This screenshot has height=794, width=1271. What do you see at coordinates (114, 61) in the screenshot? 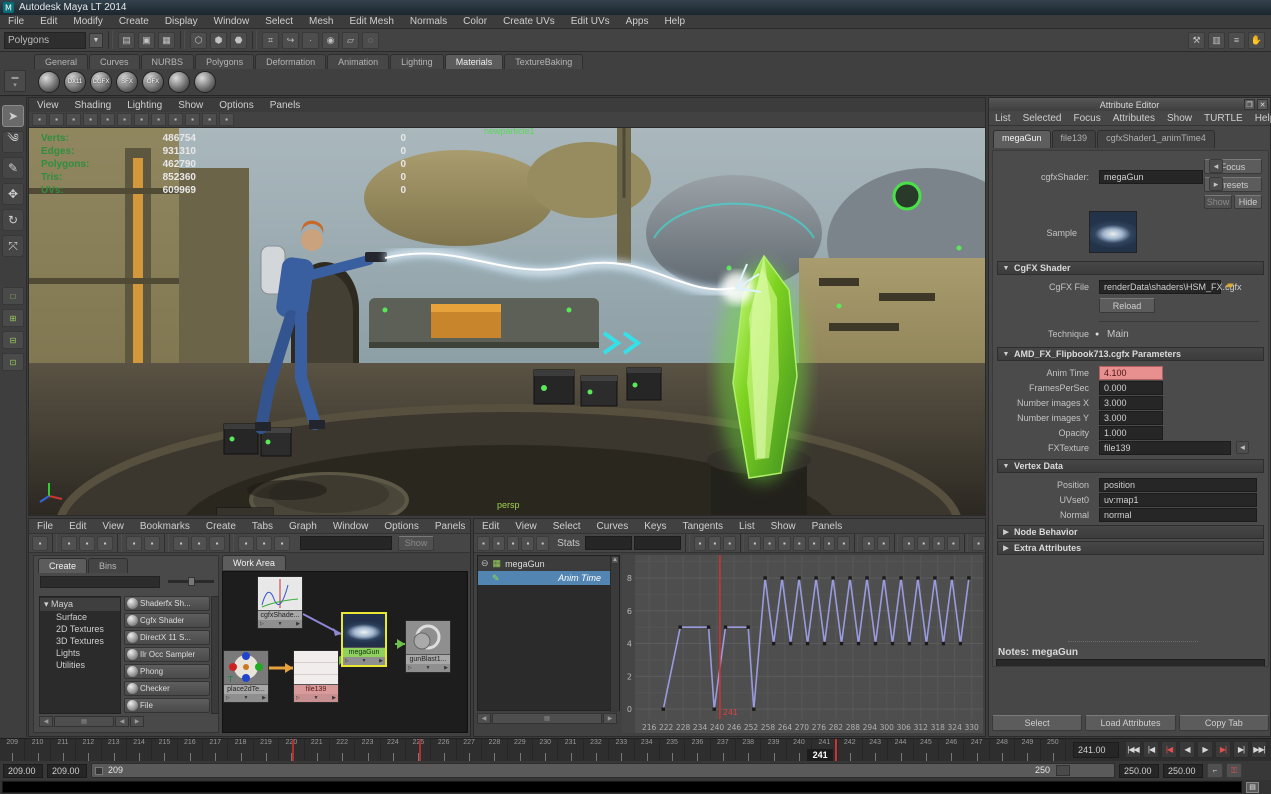
I see `shelf-tab-curves: Curves` at bounding box center [114, 61].